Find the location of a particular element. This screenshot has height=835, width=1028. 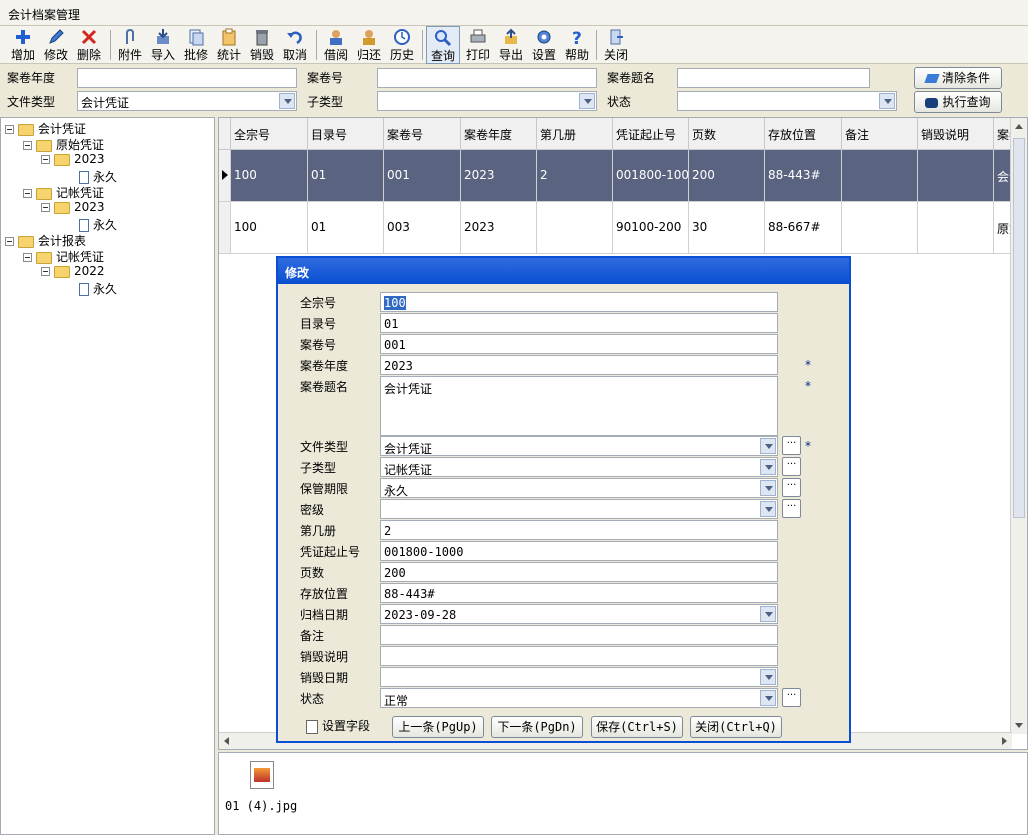

delete-button: 删除 is located at coordinates (89, 45).